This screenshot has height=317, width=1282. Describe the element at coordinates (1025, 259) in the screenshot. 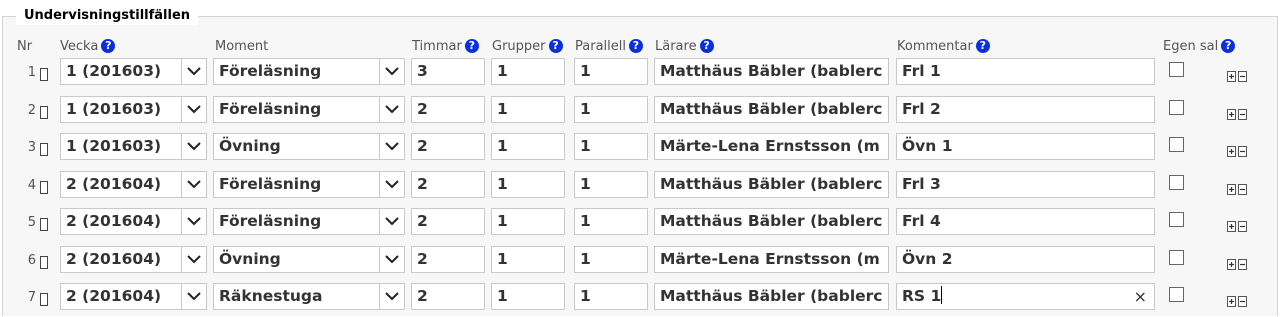

I see `kommentar-input: Övn 2` at that location.